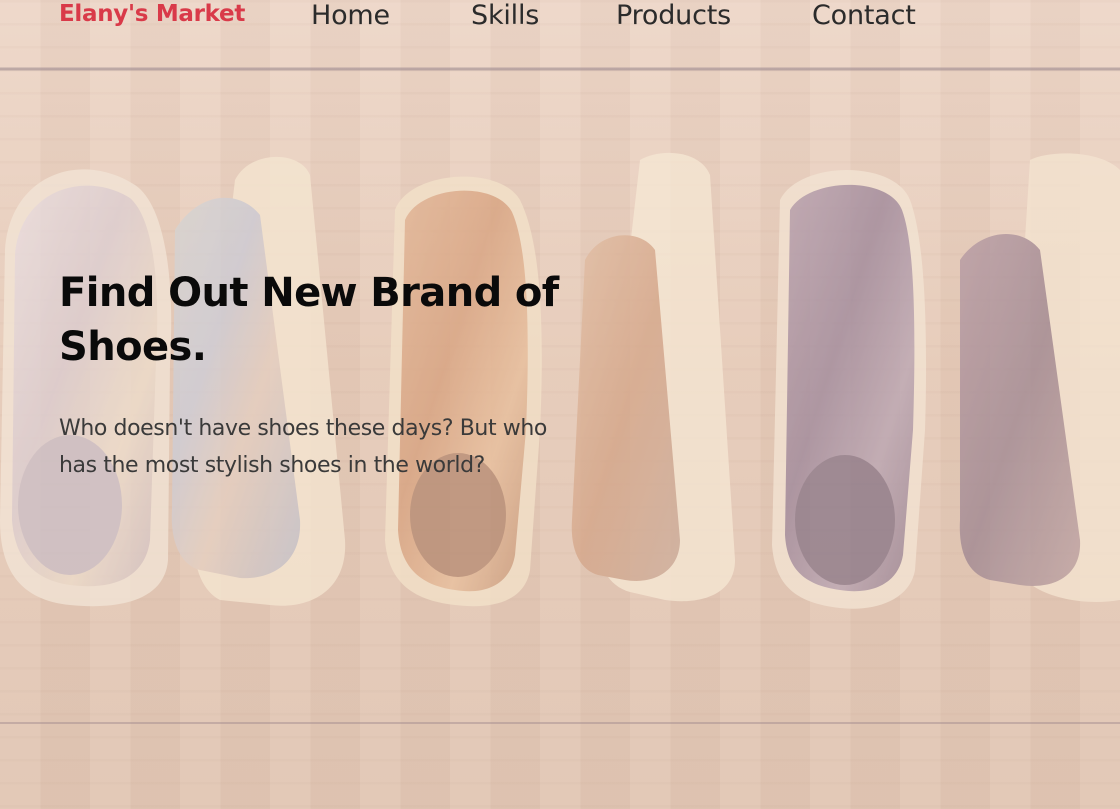  Describe the element at coordinates (350, 15) in the screenshot. I see `nav-link-home: Home` at that location.